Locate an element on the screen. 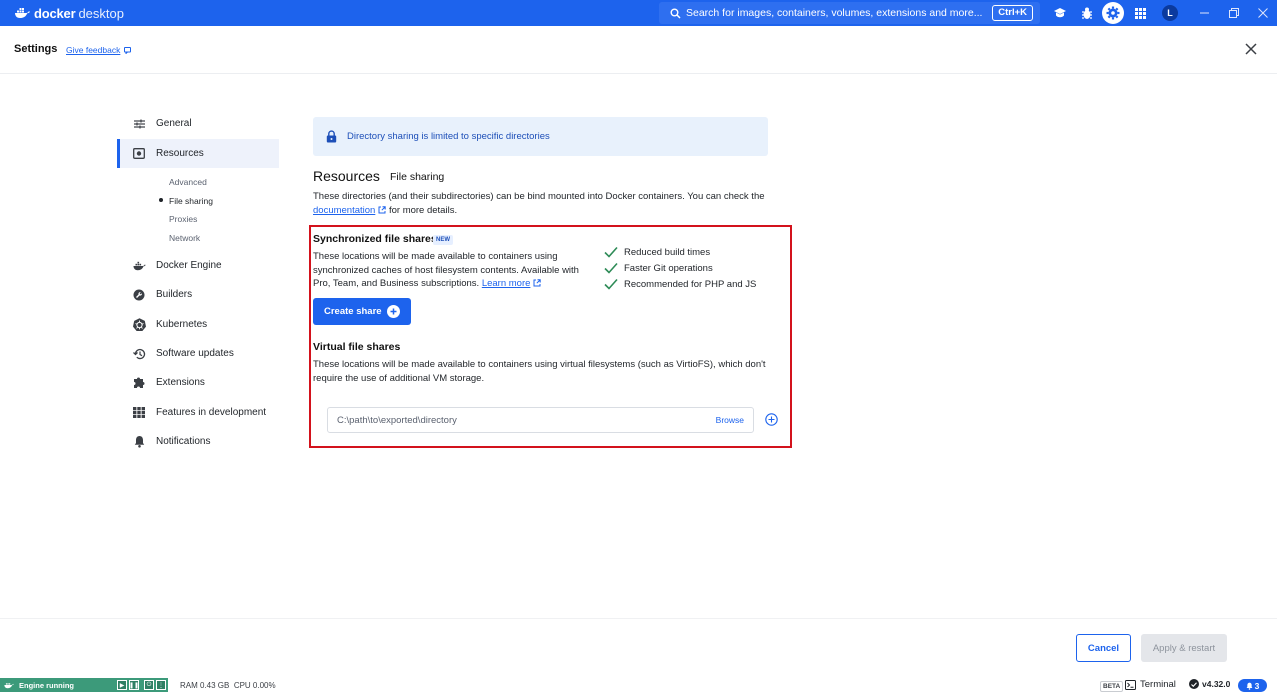  puzzle-icon is located at coordinates (139, 383).